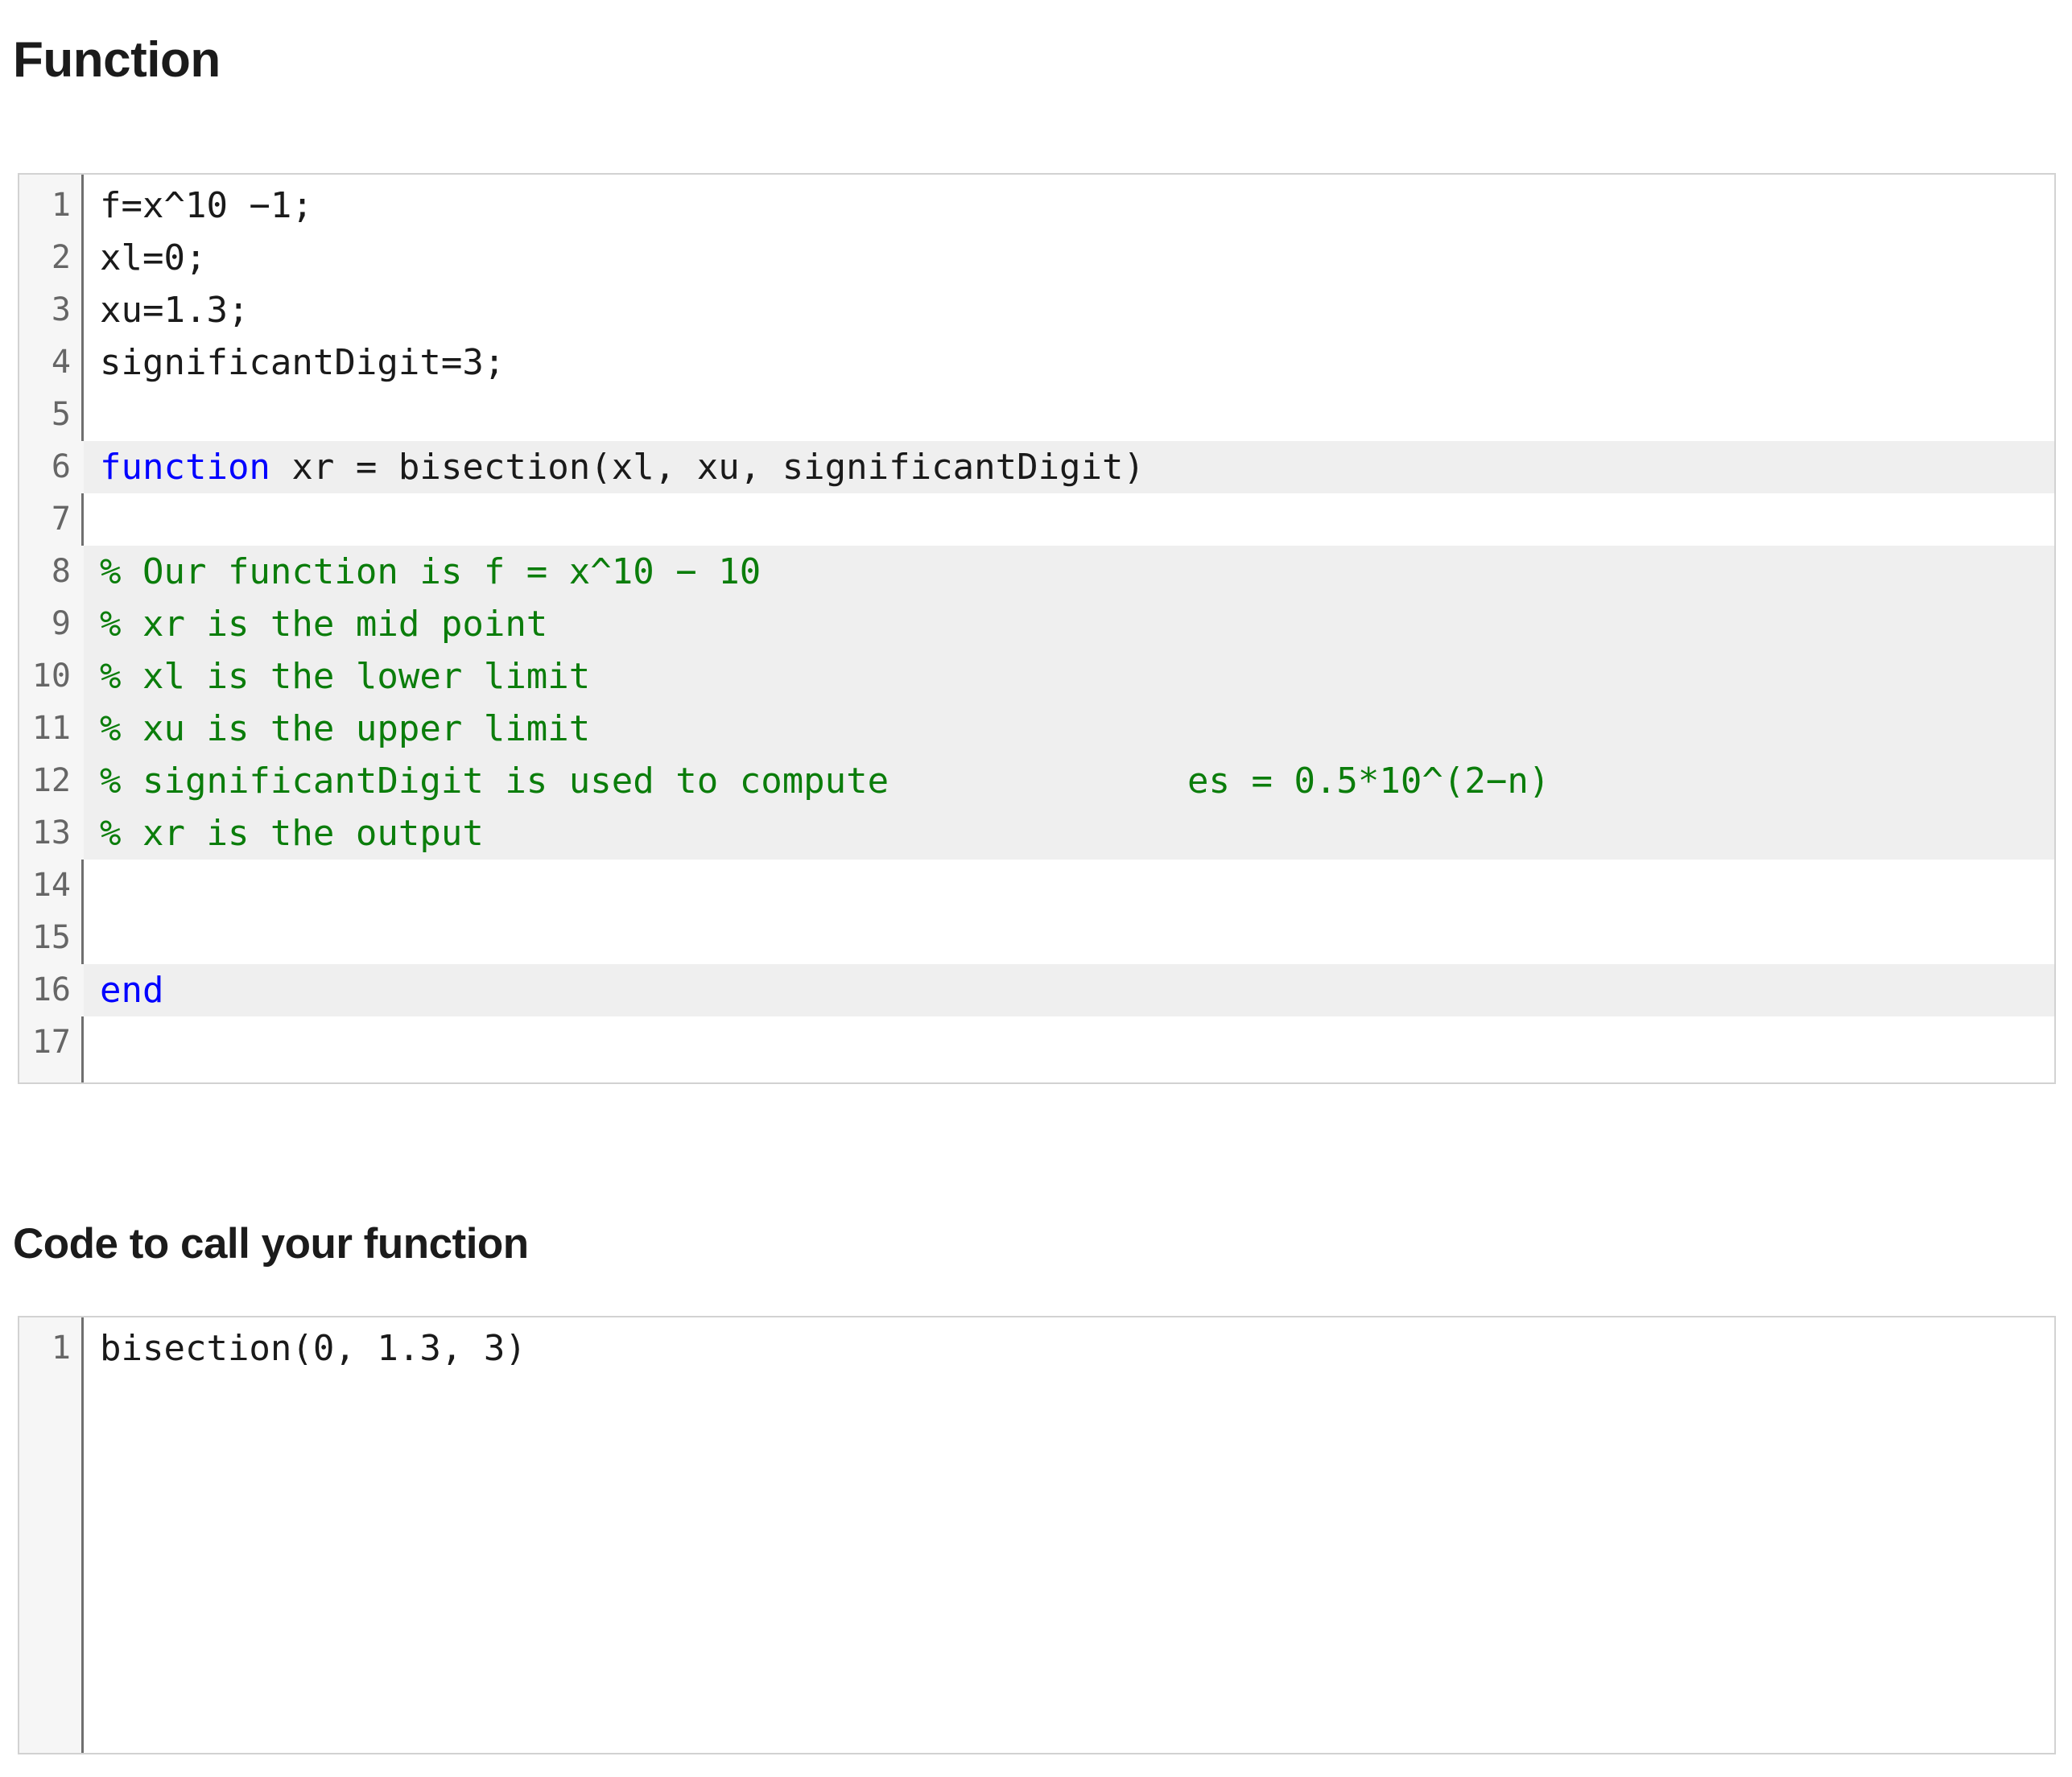  I want to click on function-code-line-text: % xr is the mid point, so click(1069, 624).